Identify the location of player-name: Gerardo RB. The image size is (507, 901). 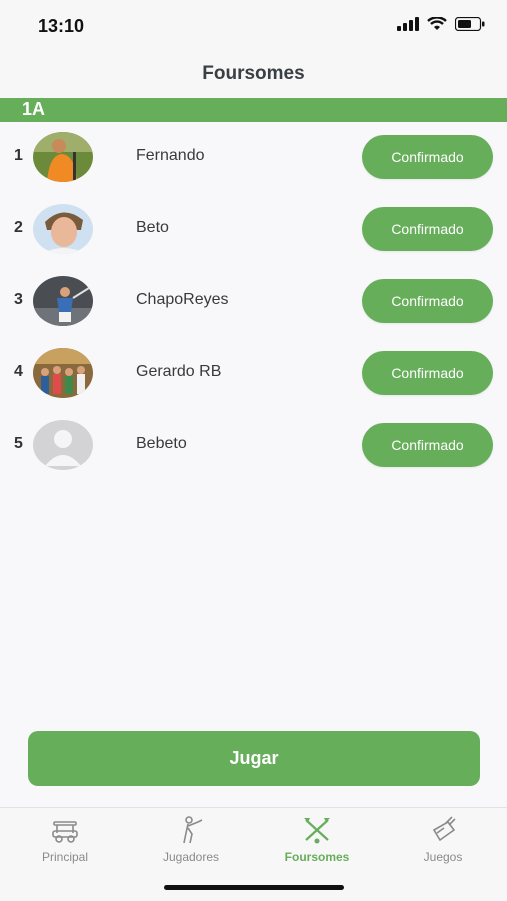
(179, 371).